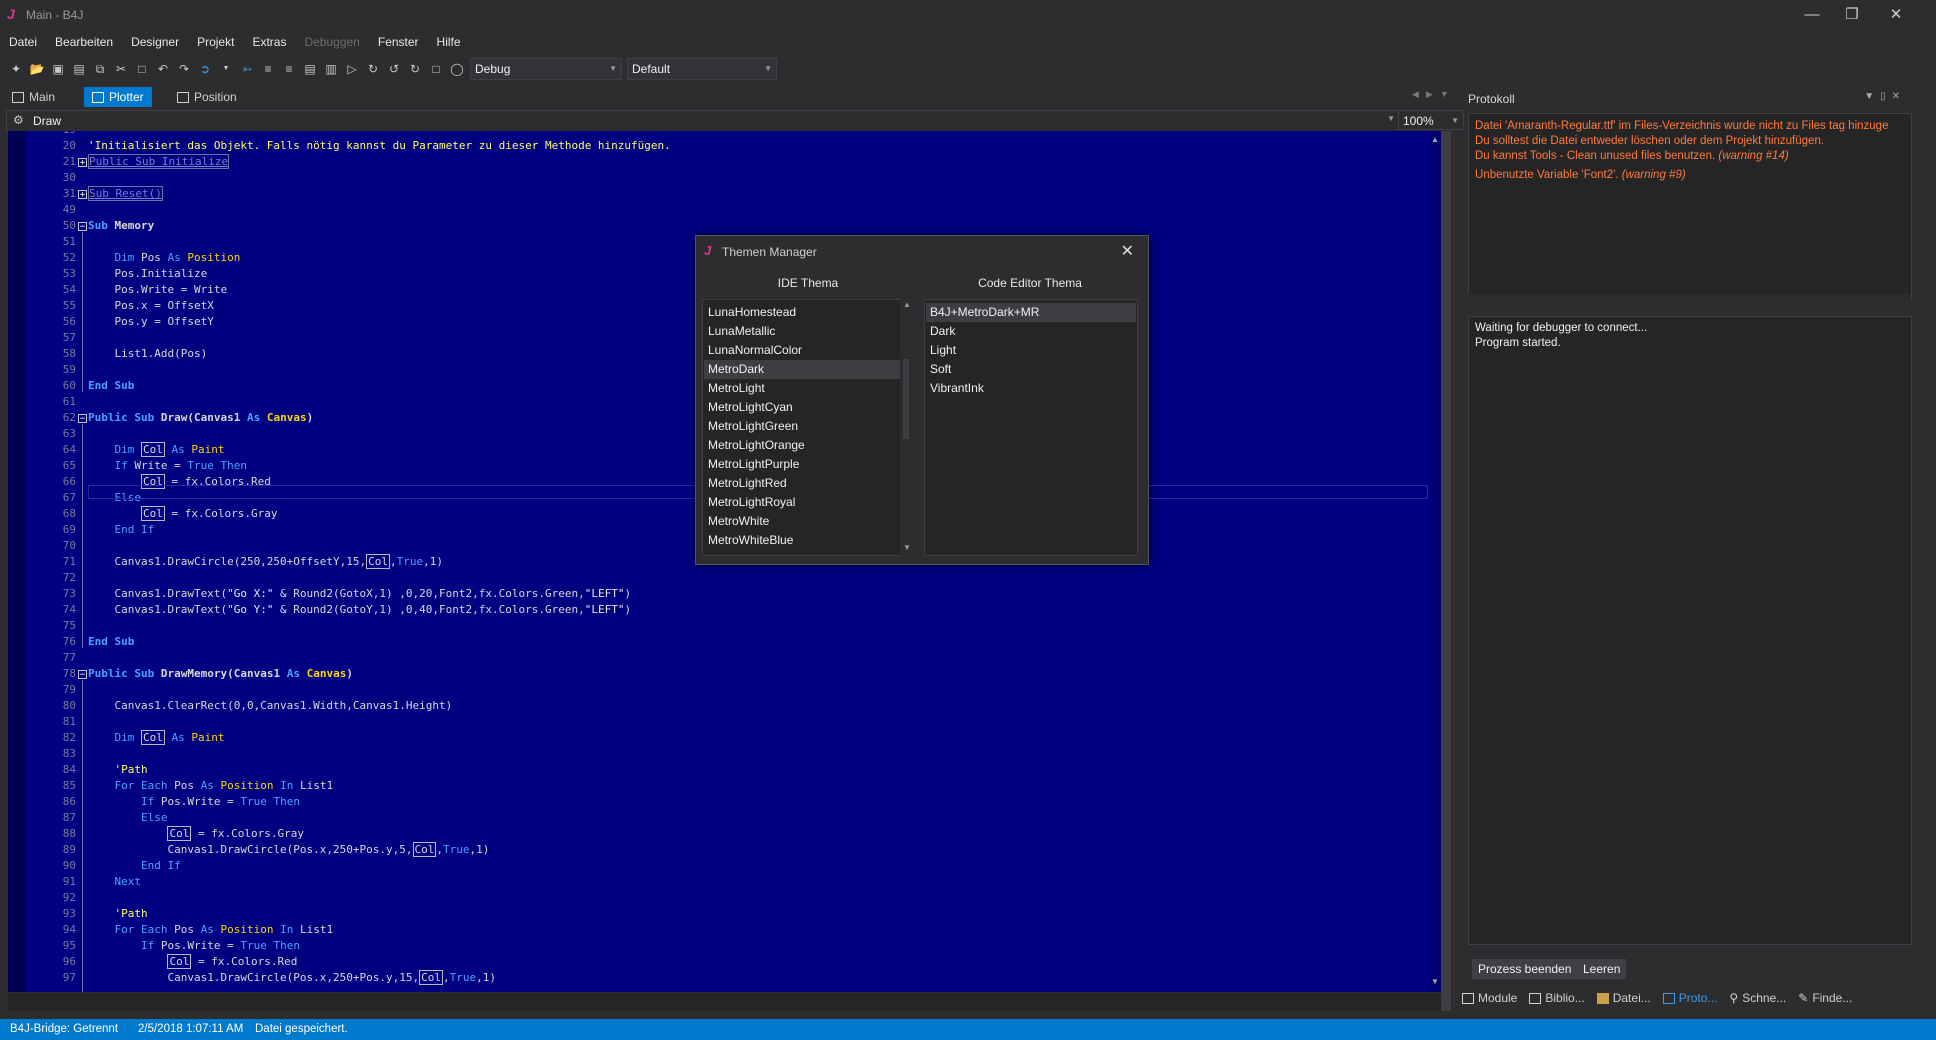  I want to click on undo-icon: ↶, so click(163, 69).